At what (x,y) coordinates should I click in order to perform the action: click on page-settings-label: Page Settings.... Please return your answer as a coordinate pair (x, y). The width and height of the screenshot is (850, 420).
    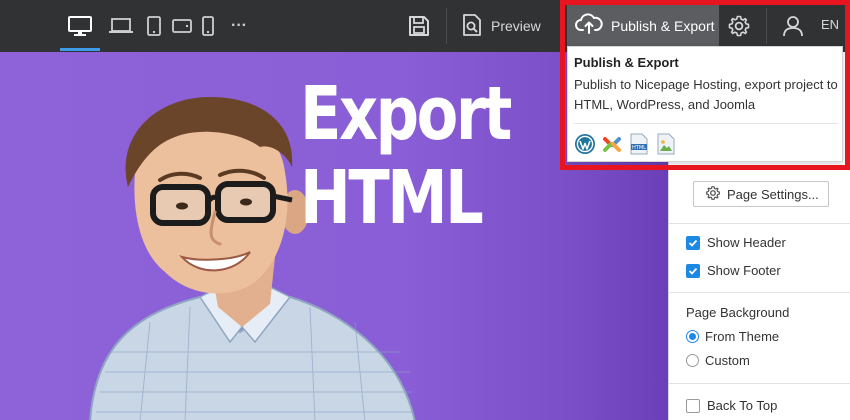
    Looking at the image, I should click on (773, 194).